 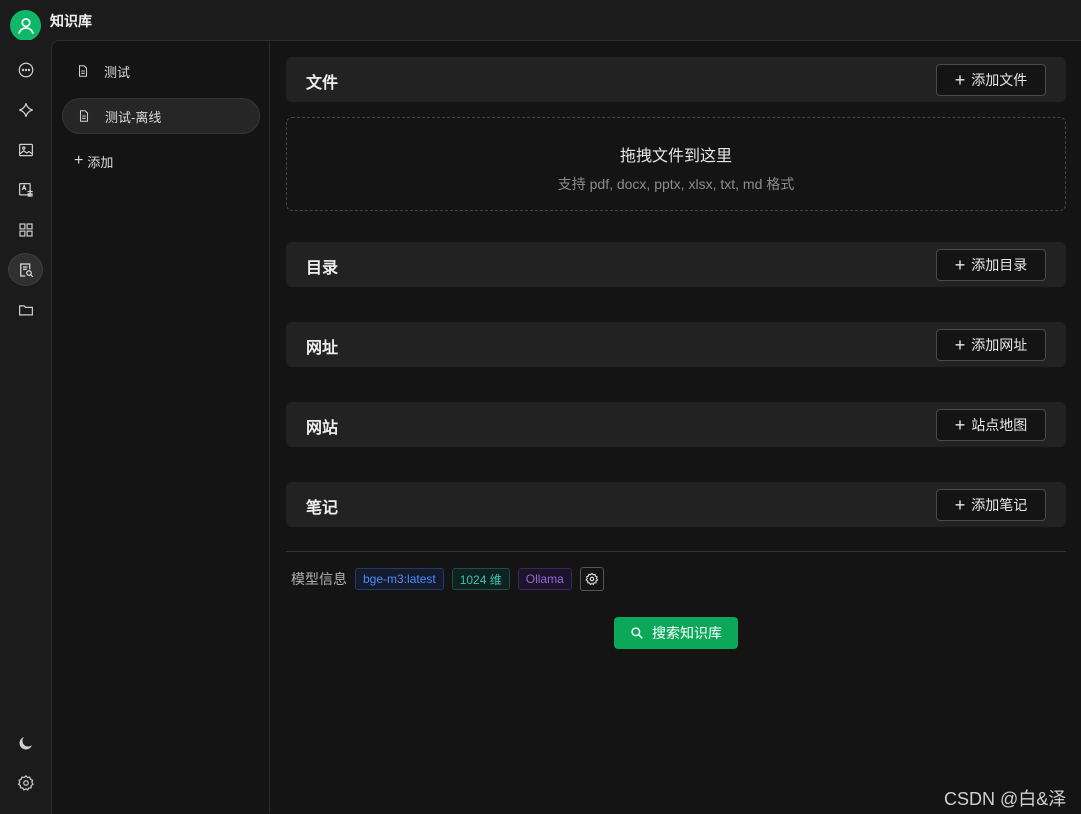 What do you see at coordinates (676, 424) in the screenshot?
I see `section-website: 网站 + 站点地图` at bounding box center [676, 424].